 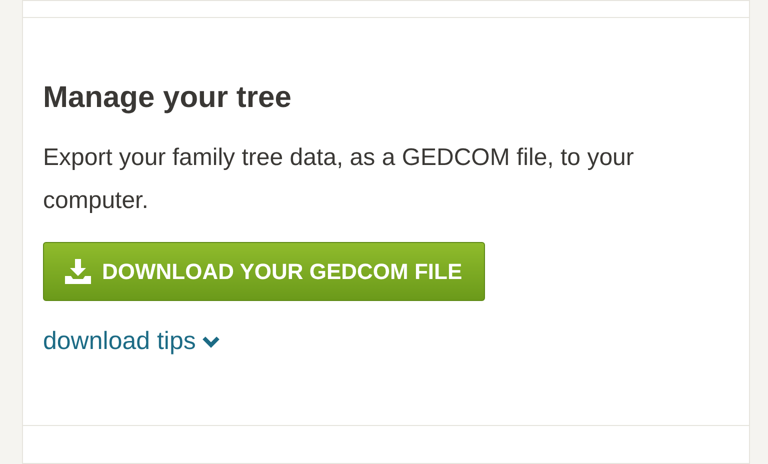 I want to click on section-description: Export your family tree data, as a GEDCOM file, to your computer., so click(x=339, y=179).